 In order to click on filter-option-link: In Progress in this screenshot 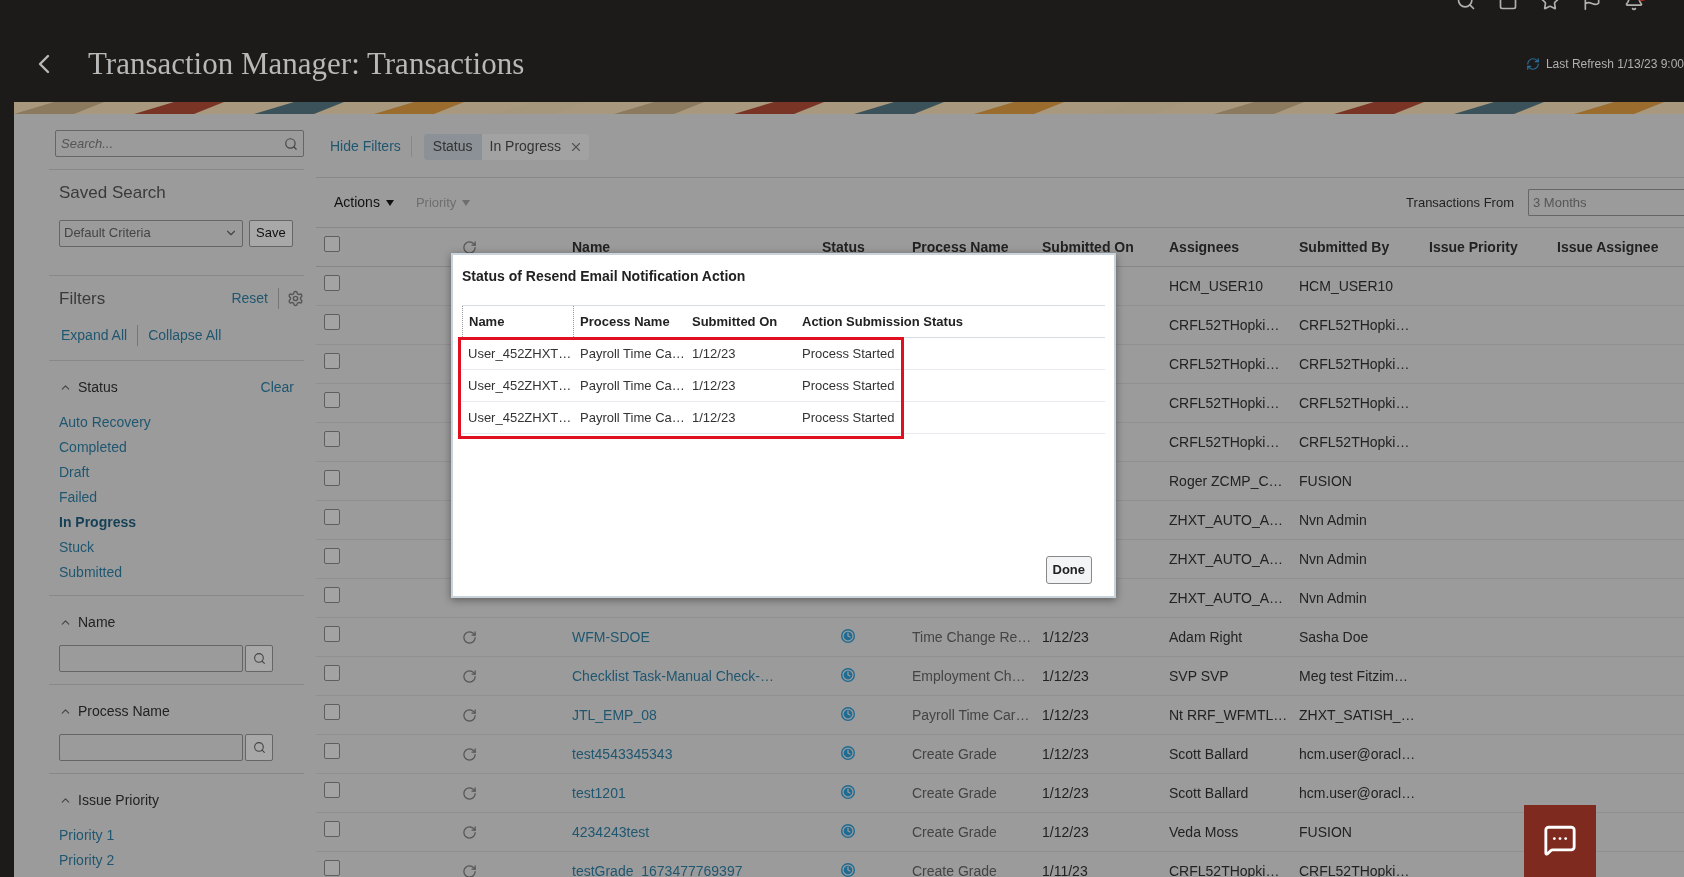, I will do `click(181, 522)`.